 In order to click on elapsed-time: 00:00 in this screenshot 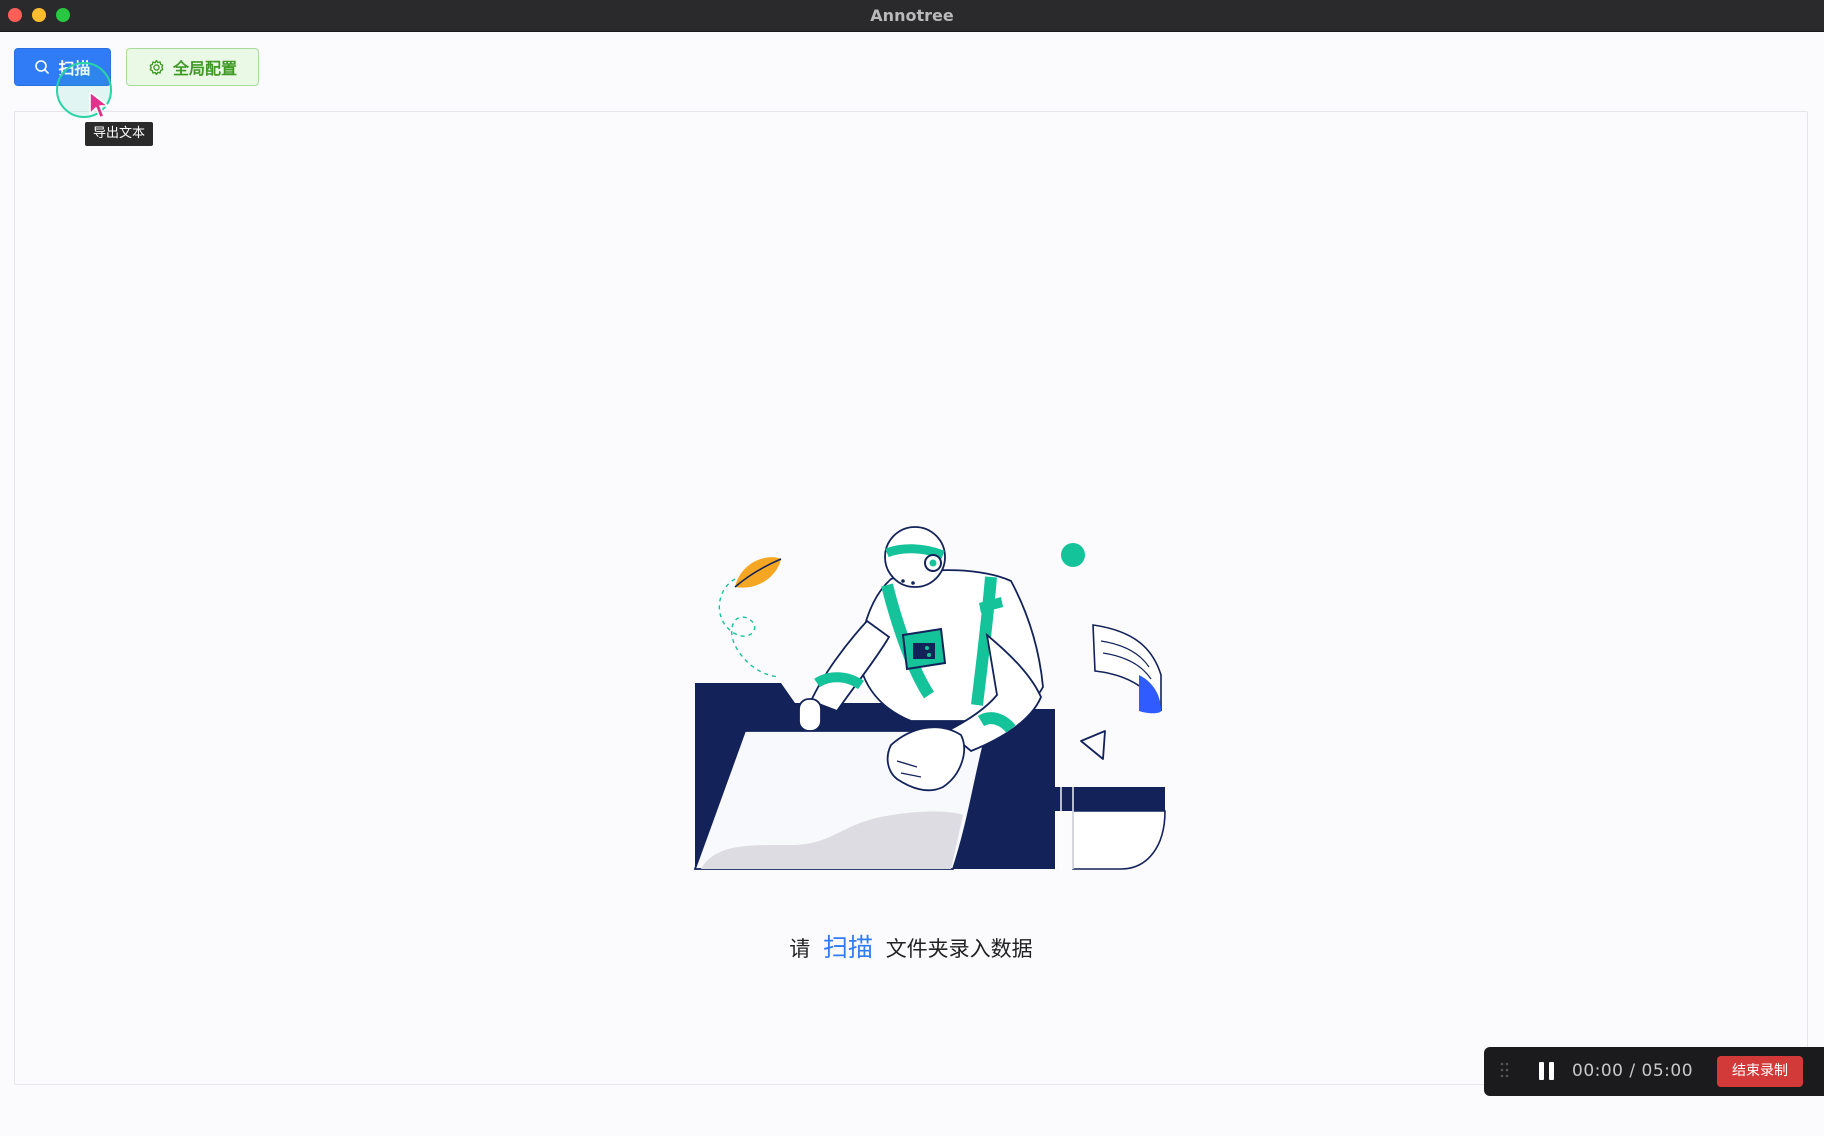, I will do `click(1598, 1071)`.